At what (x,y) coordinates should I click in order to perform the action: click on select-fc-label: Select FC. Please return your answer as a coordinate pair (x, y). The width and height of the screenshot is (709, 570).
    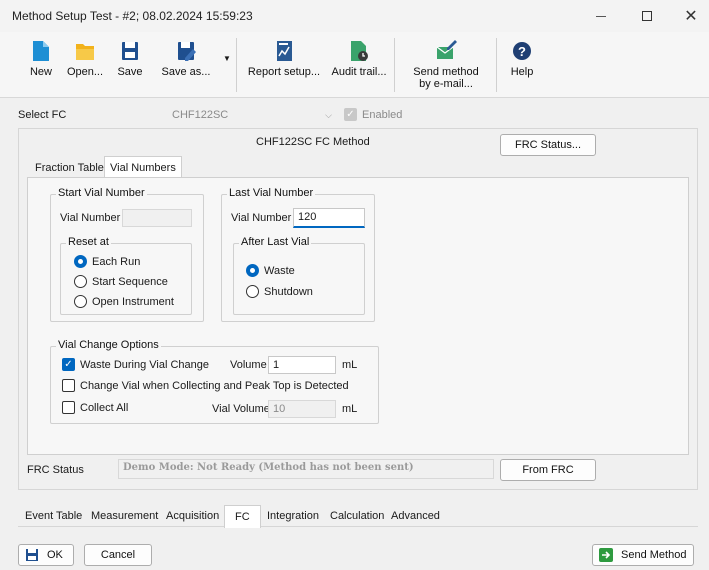
    Looking at the image, I should click on (42, 115).